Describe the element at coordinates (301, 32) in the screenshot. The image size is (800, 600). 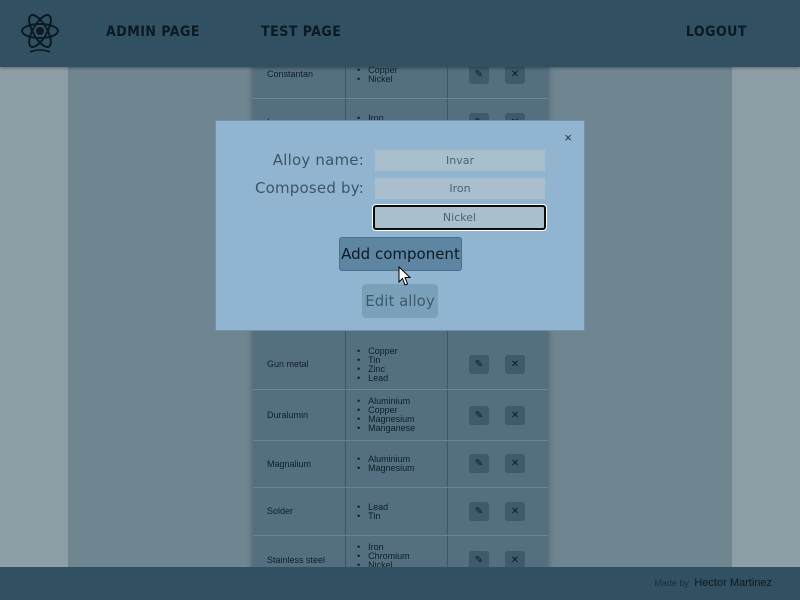
I see `nav-test-page: TEST PAGE` at that location.